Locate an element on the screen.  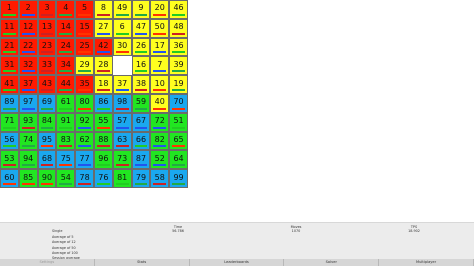
puzzle-tile: 25 is located at coordinates (84, 47).